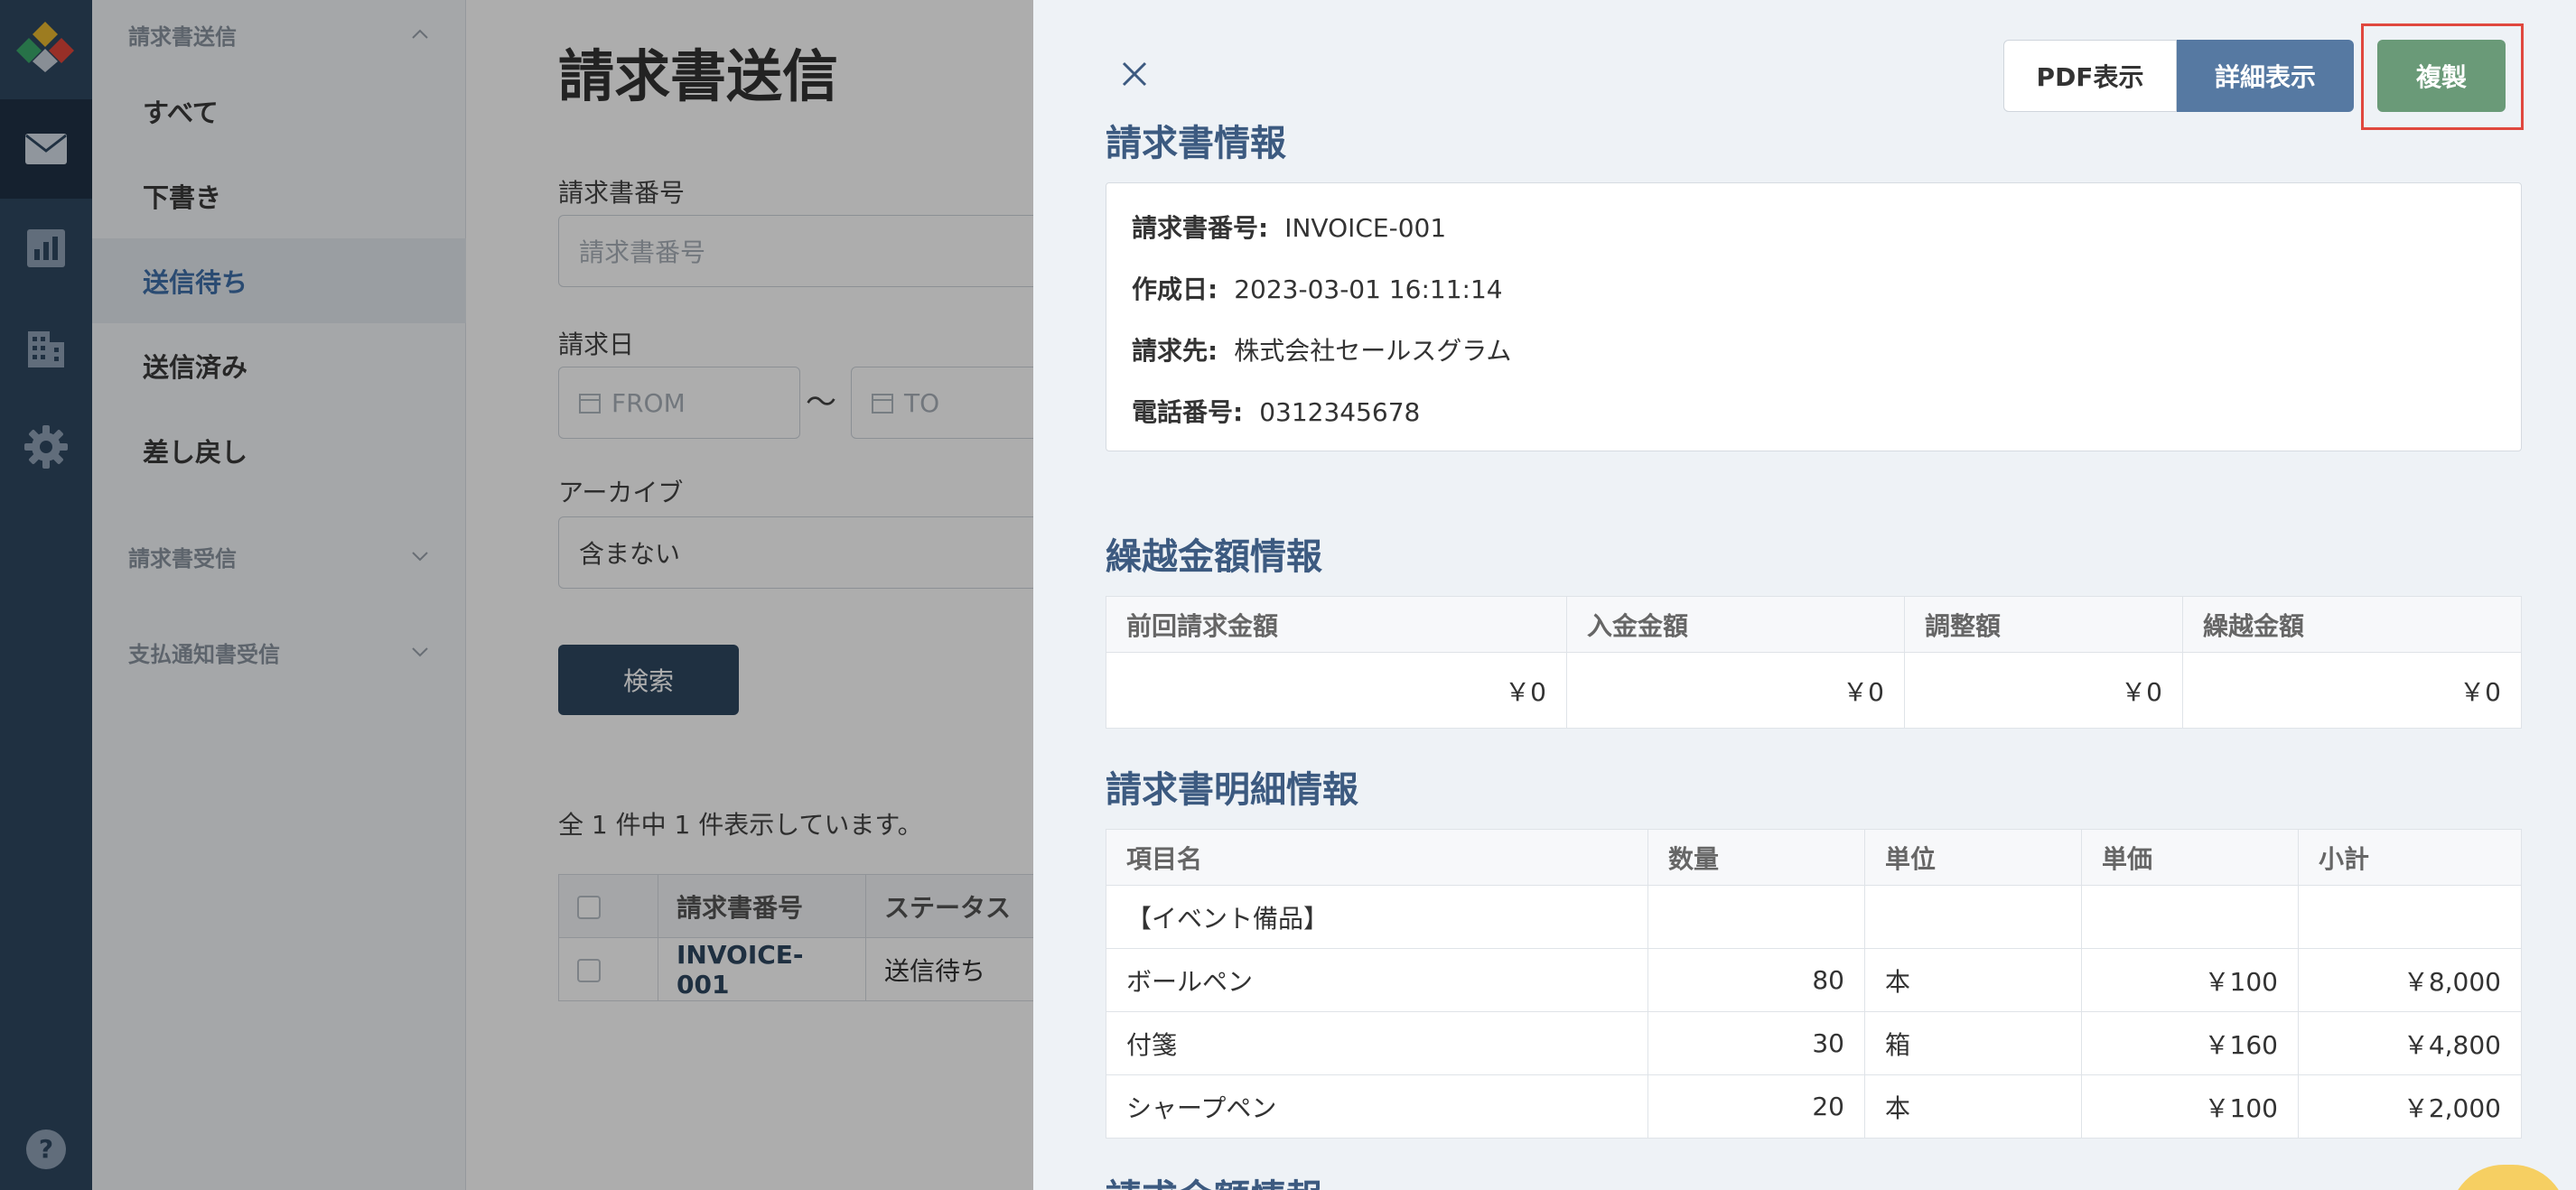  I want to click on info-value: 0312345678, so click(1340, 412).